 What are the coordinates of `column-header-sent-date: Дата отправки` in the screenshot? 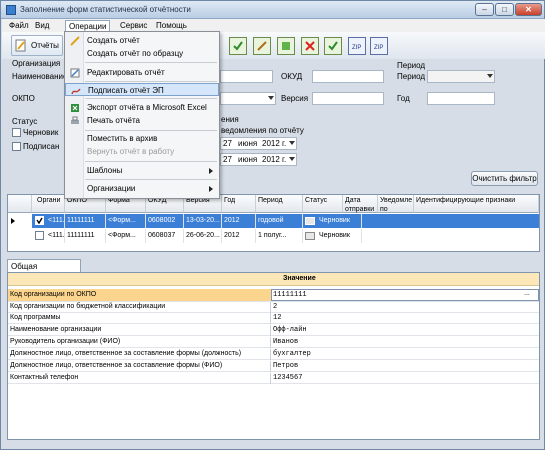 It's located at (360, 204).